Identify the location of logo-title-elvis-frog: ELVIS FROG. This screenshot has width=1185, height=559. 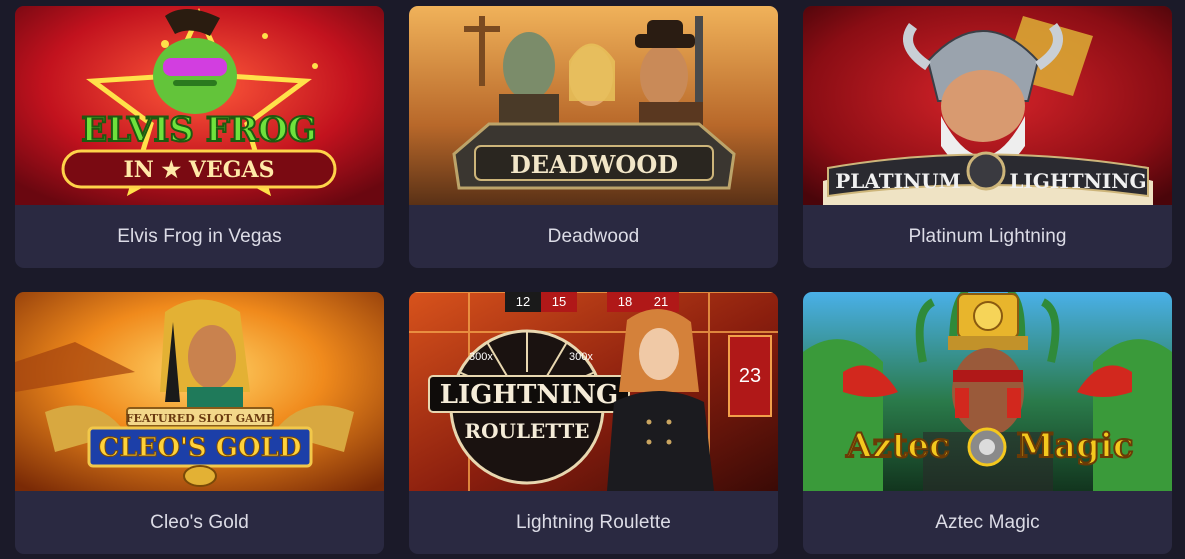
(199, 130).